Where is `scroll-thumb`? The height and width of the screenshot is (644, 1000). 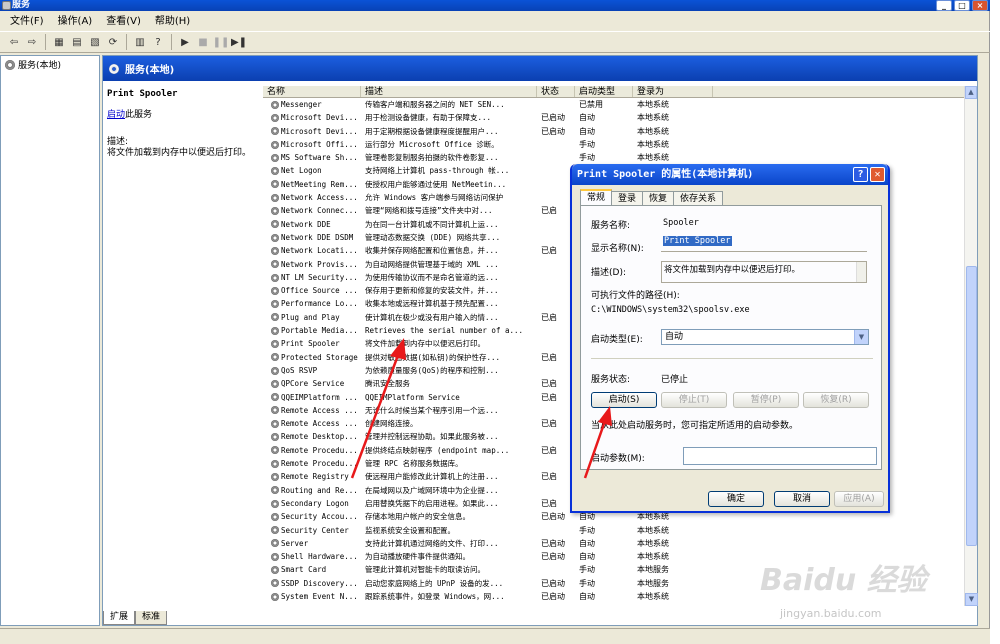 scroll-thumb is located at coordinates (971, 406).